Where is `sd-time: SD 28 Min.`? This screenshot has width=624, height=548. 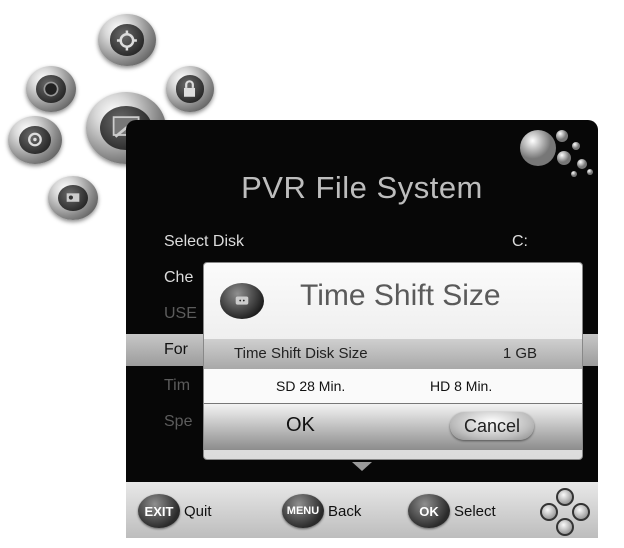
sd-time: SD 28 Min. is located at coordinates (311, 386).